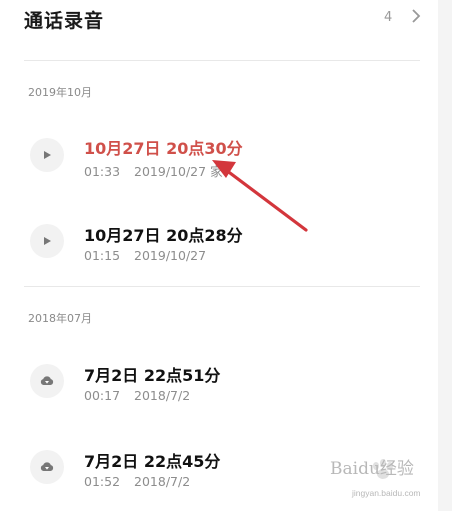  Describe the element at coordinates (60, 318) in the screenshot. I see `section-header-2018-07: 2018年07月` at that location.